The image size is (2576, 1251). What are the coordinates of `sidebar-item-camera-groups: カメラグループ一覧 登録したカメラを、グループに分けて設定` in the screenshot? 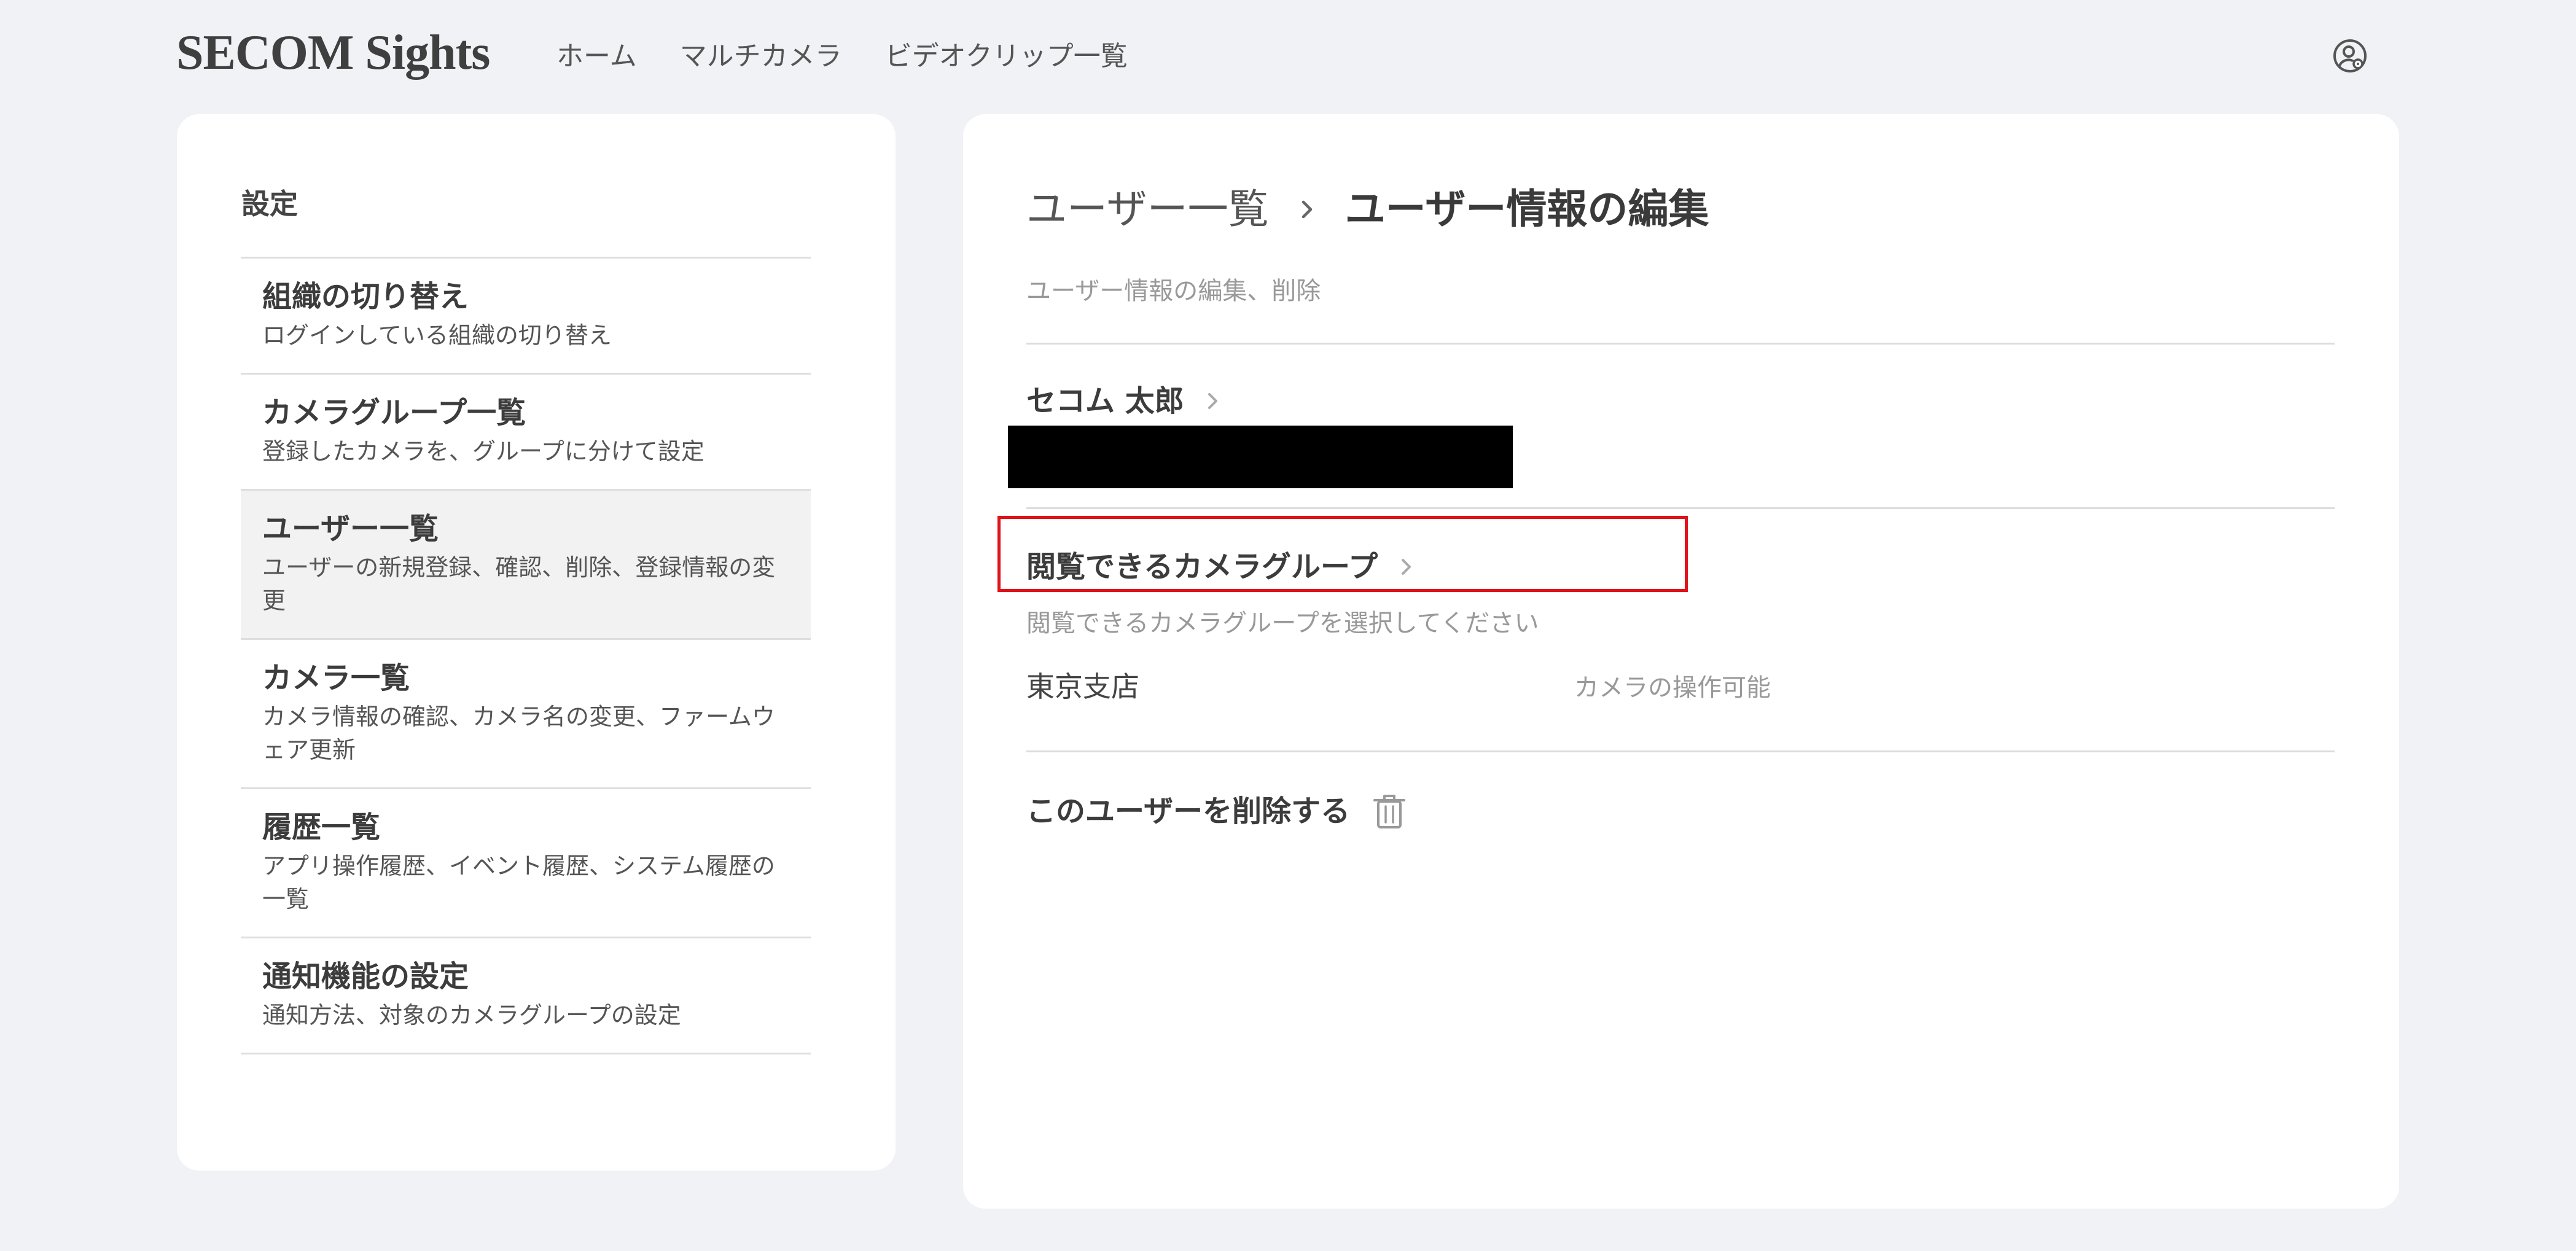 It's located at (526, 433).